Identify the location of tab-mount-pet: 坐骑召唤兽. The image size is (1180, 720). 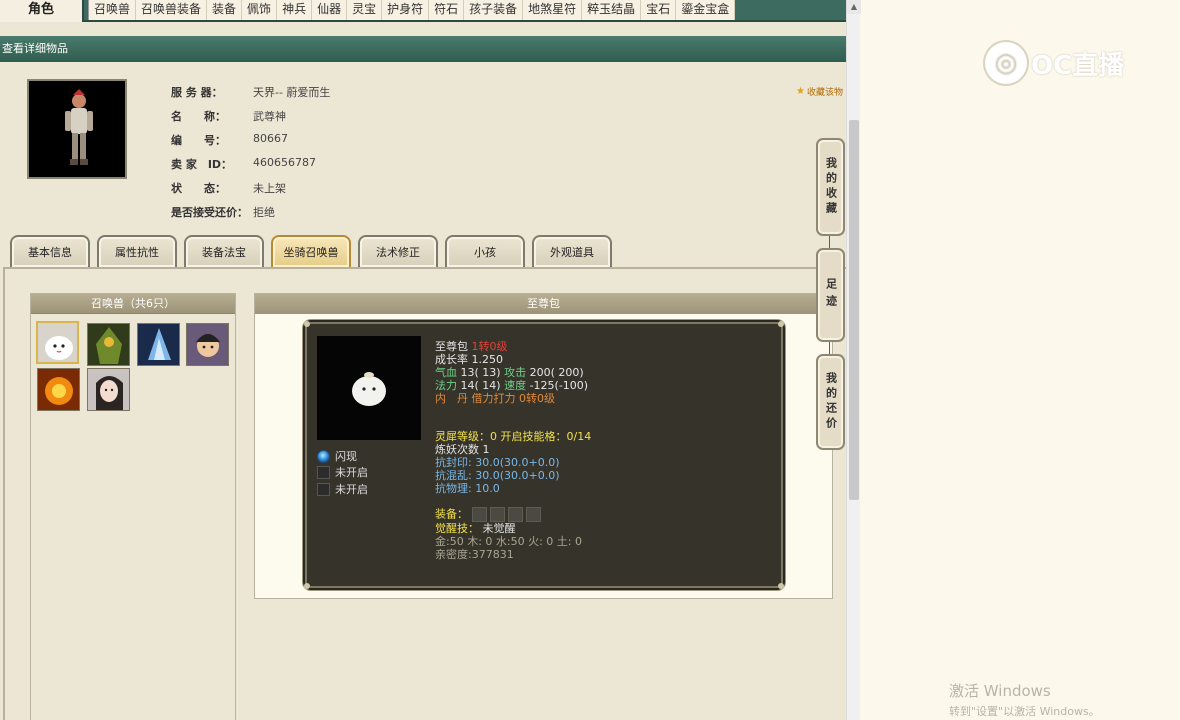
(311, 251).